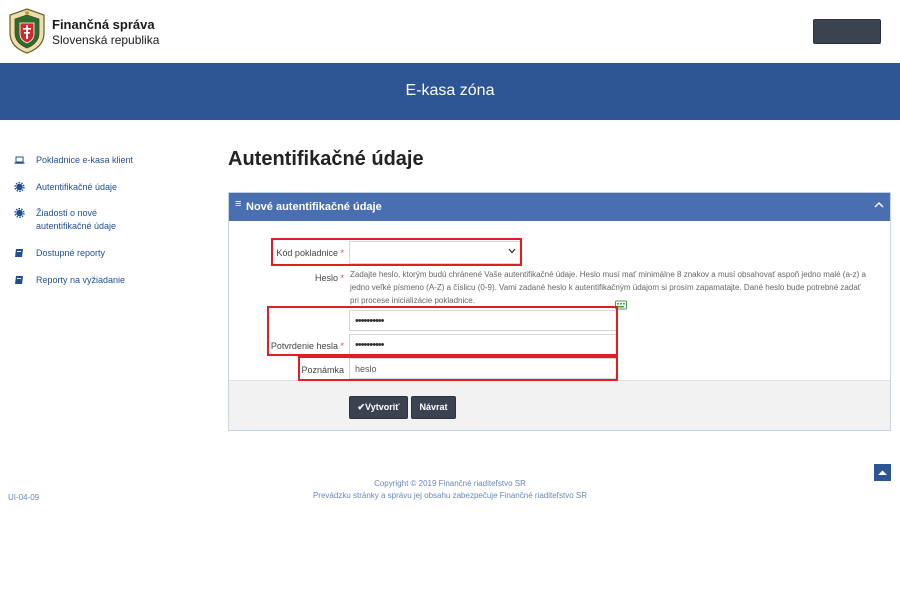  What do you see at coordinates (442, 331) in the screenshot?
I see `highlight-passwords` at bounding box center [442, 331].